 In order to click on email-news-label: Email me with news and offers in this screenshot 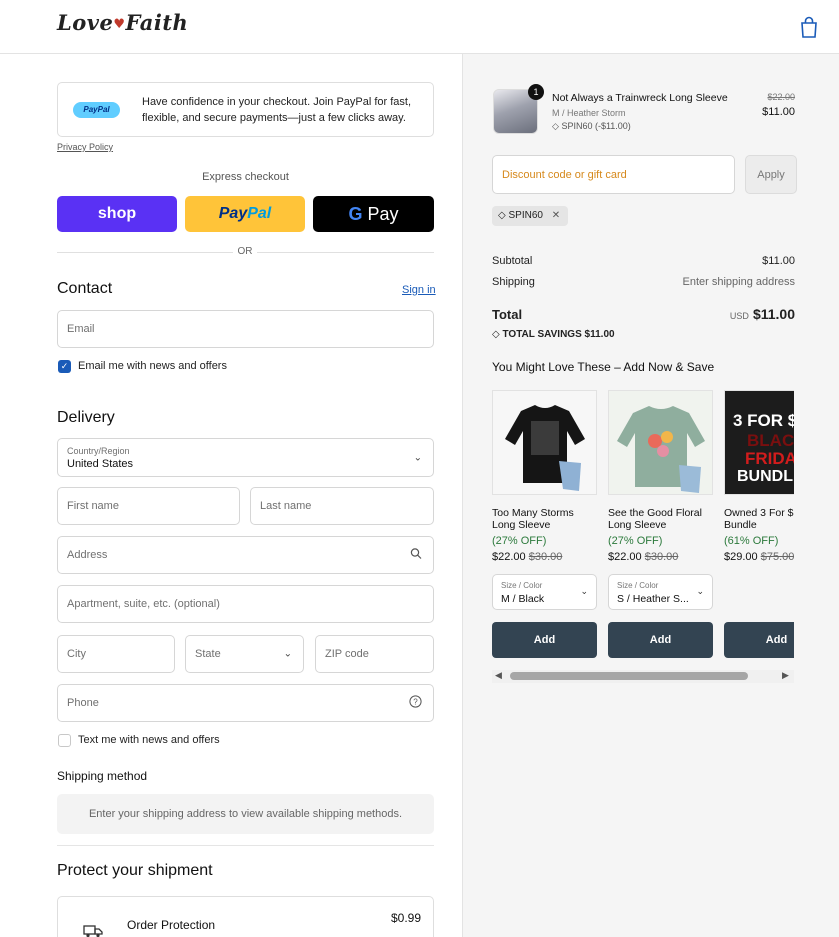, I will do `click(152, 366)`.